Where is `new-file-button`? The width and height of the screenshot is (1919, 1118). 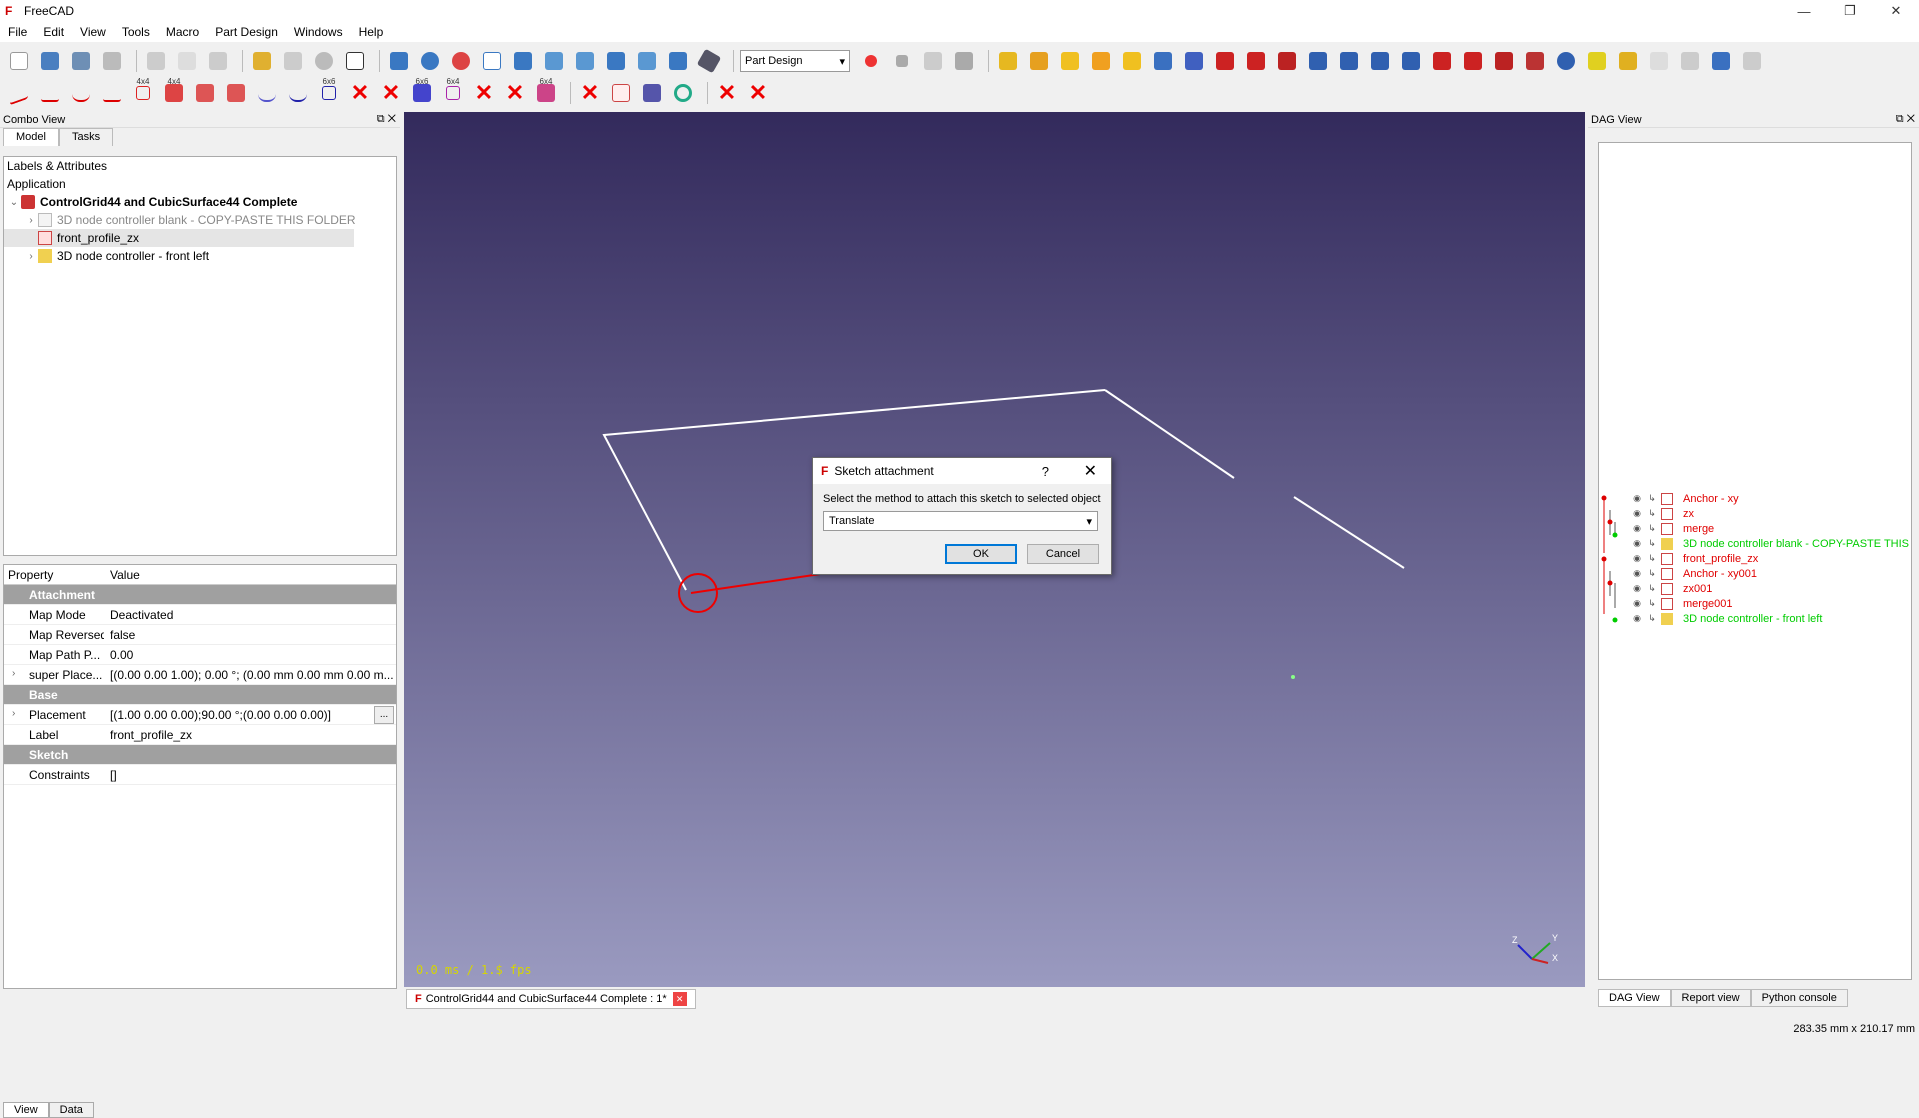 new-file-button is located at coordinates (19, 61).